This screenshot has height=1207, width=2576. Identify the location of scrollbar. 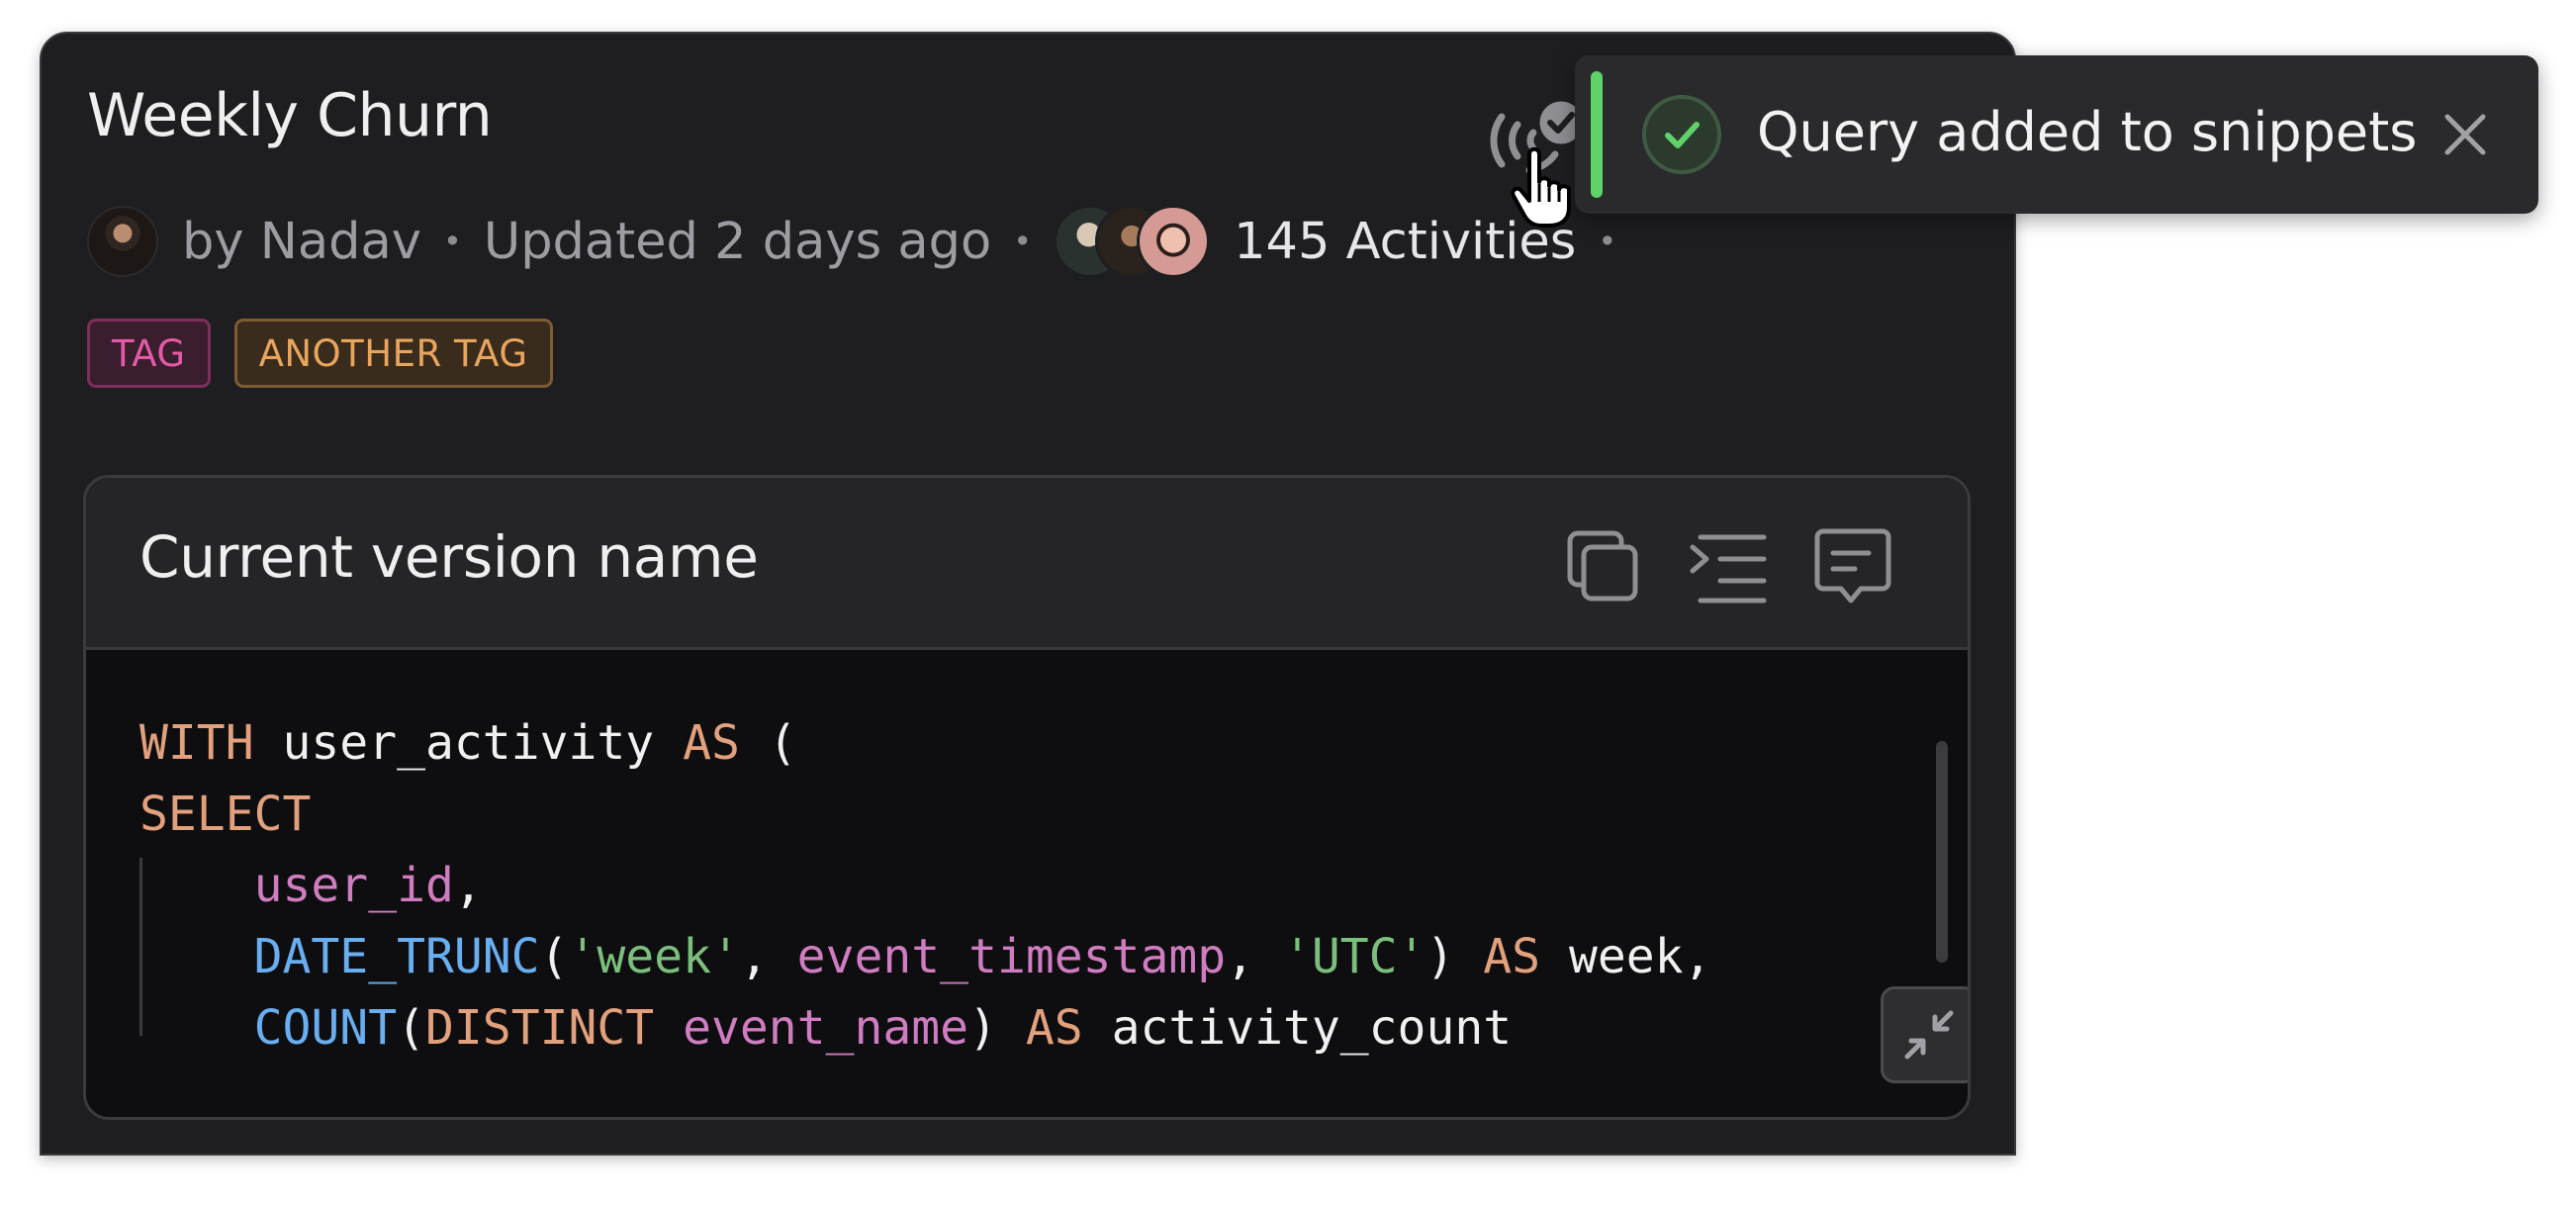
(1942, 852).